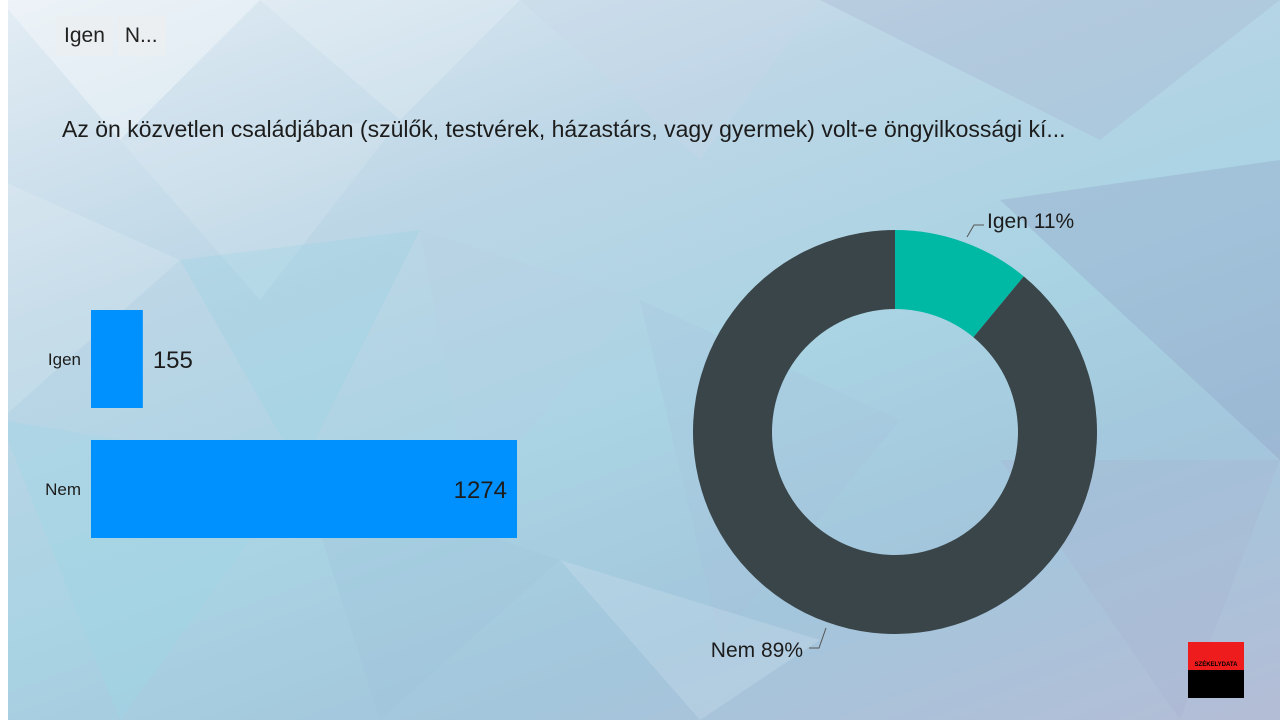 This screenshot has height=720, width=1280. Describe the element at coordinates (64, 359) in the screenshot. I see `bar-category-label: Igen` at that location.